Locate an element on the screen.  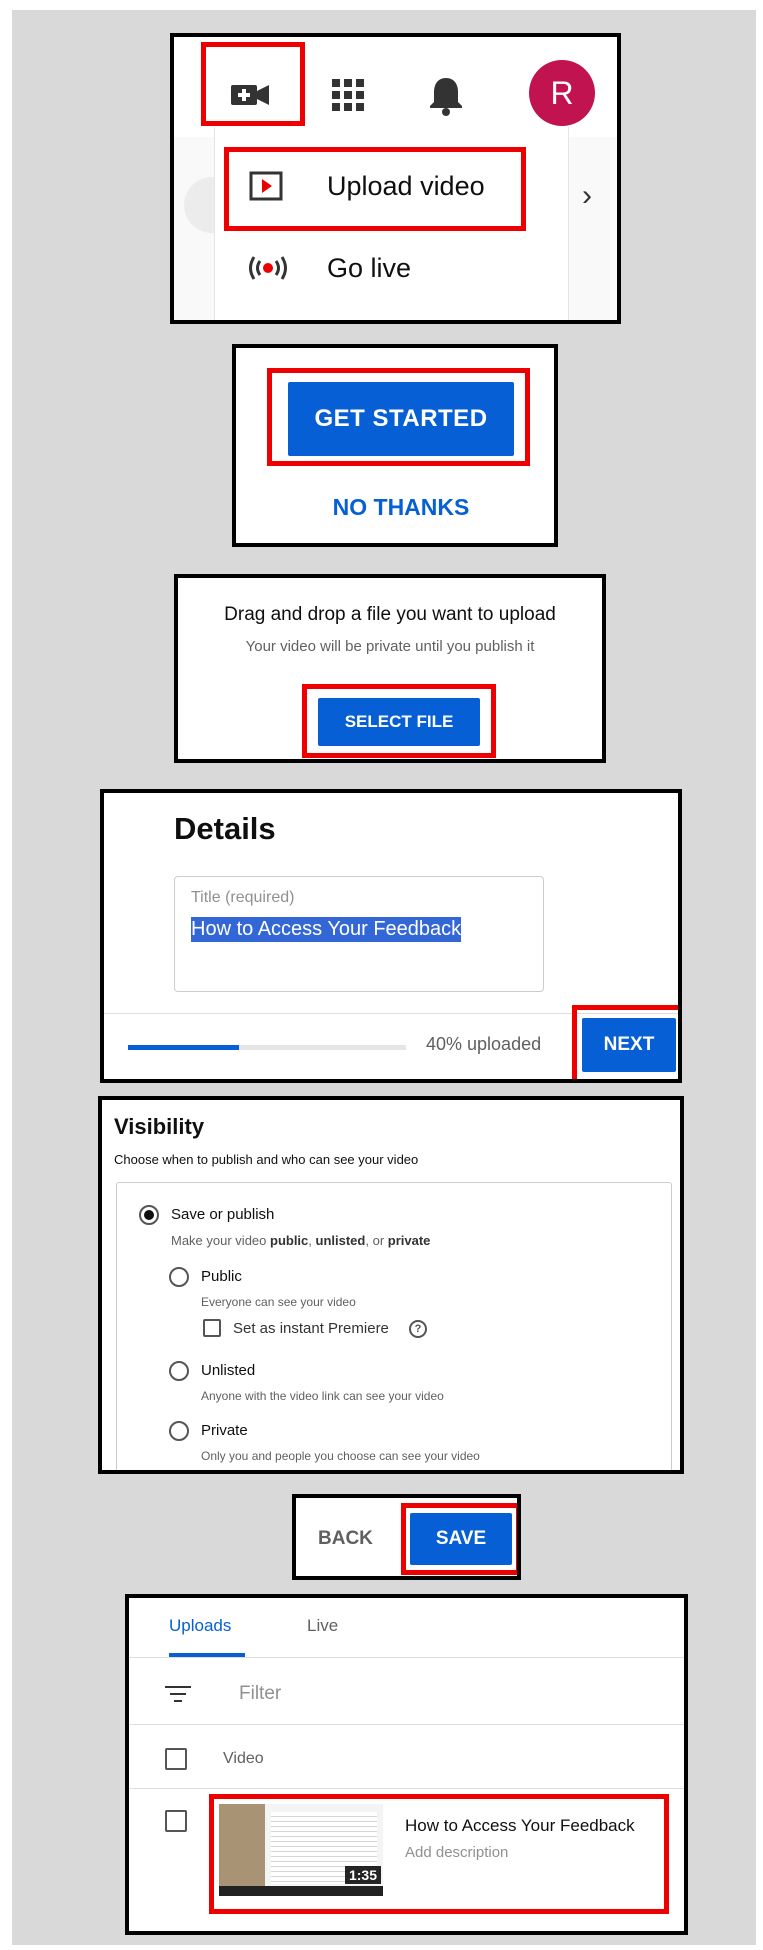
instant-premiere-label: Set as instant Premiere is located at coordinates (311, 1328).